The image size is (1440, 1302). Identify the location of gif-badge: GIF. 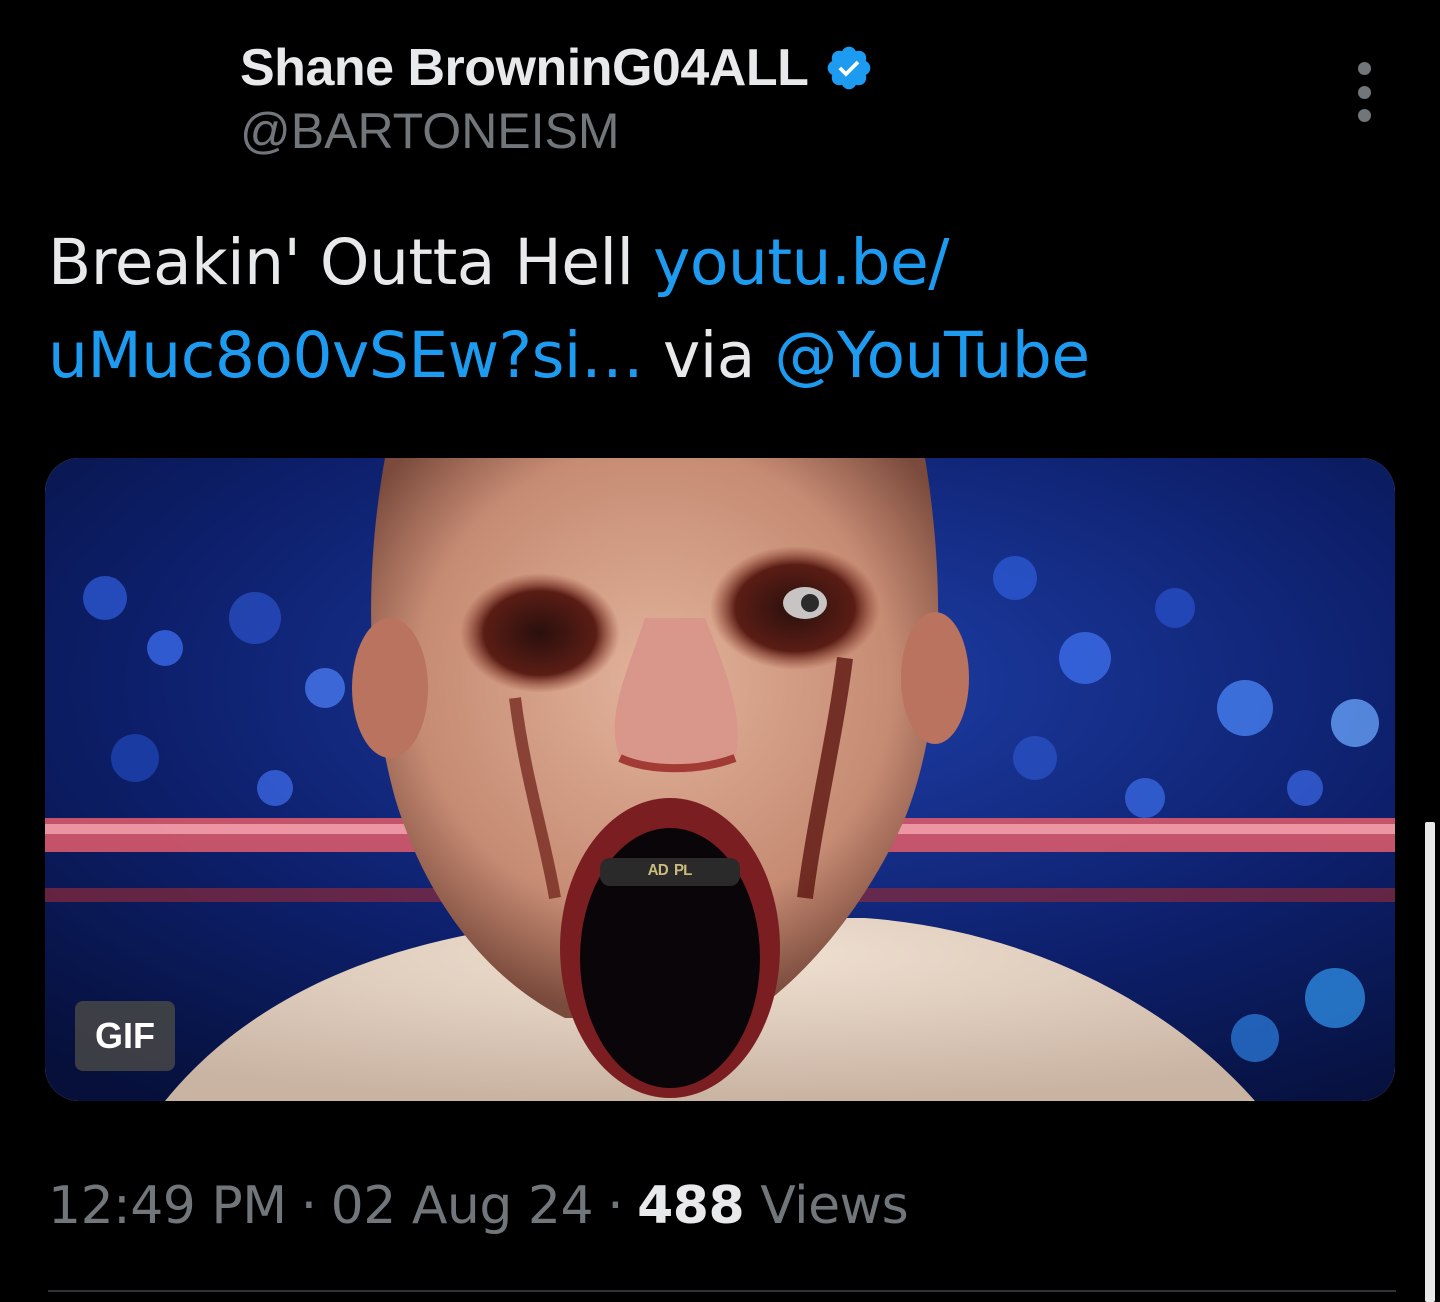
(125, 1036).